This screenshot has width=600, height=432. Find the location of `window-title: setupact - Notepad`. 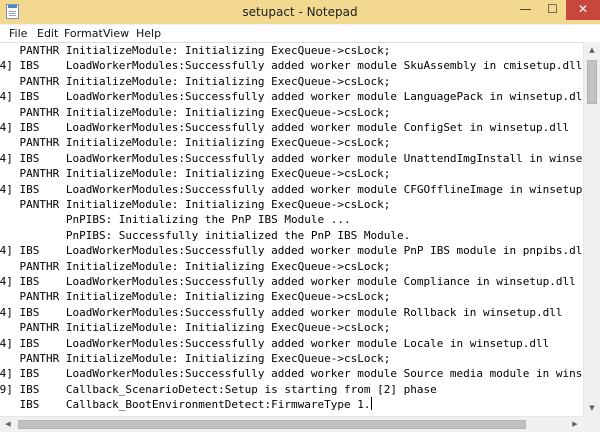

window-title: setupact - Notepad is located at coordinates (300, 12).